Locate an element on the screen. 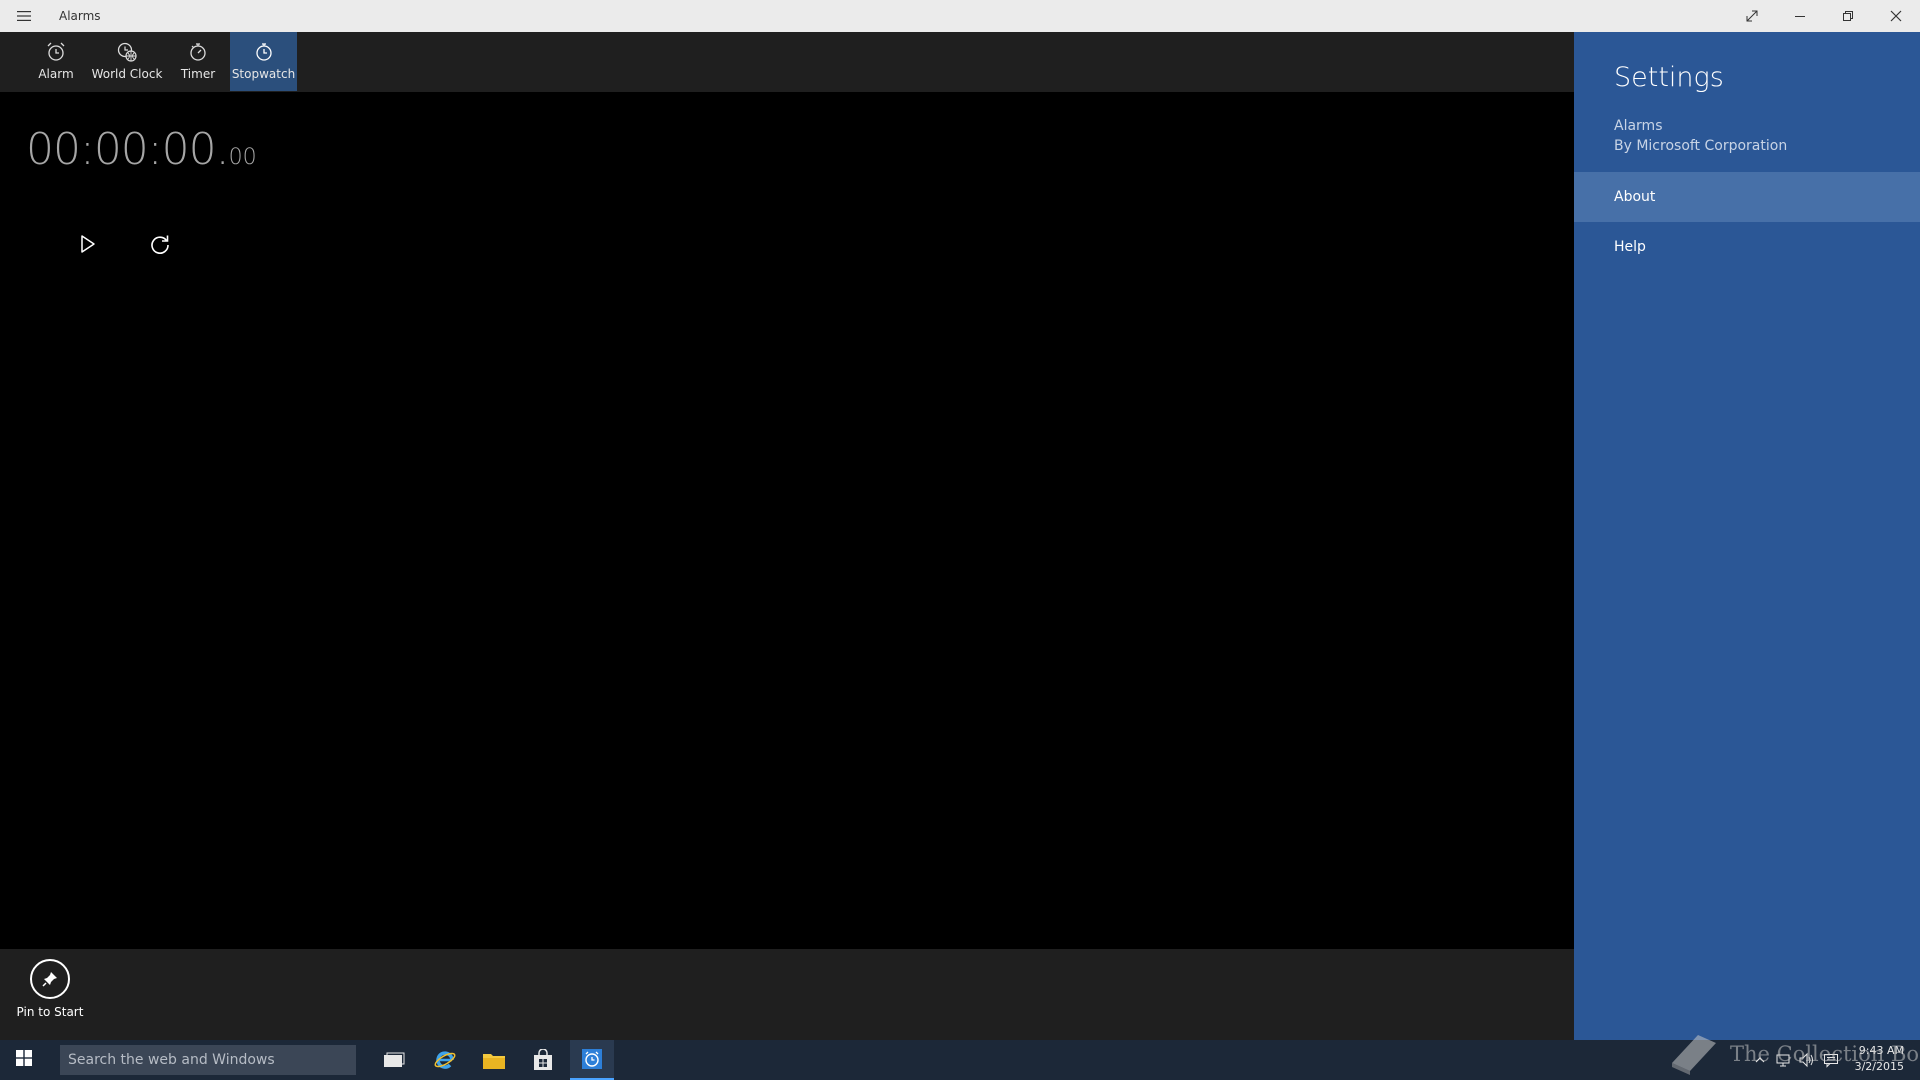 This screenshot has width=1920, height=1080. play-icon is located at coordinates (88, 246).